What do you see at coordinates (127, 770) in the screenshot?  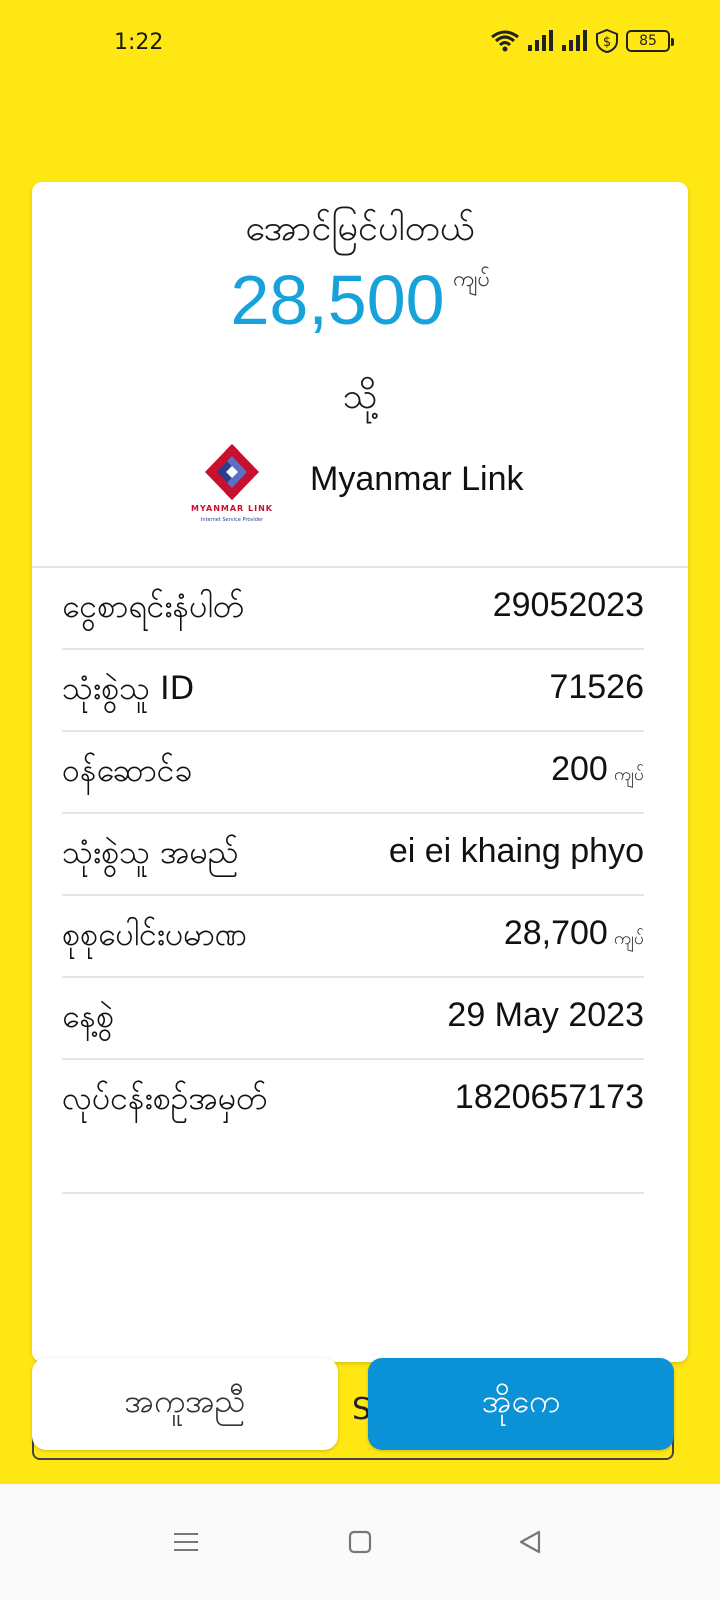 I see `detail-label: ဝန်ဆောင်ခ` at bounding box center [127, 770].